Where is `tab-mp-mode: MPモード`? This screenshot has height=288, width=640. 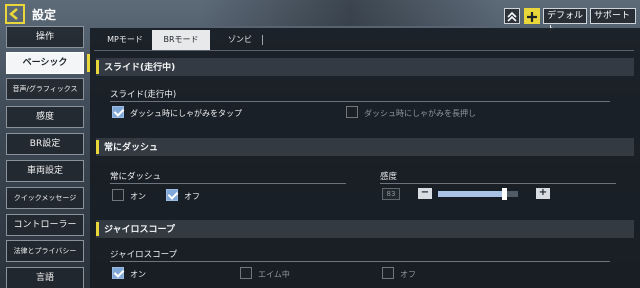 tab-mp-mode: MPモード is located at coordinates (125, 40).